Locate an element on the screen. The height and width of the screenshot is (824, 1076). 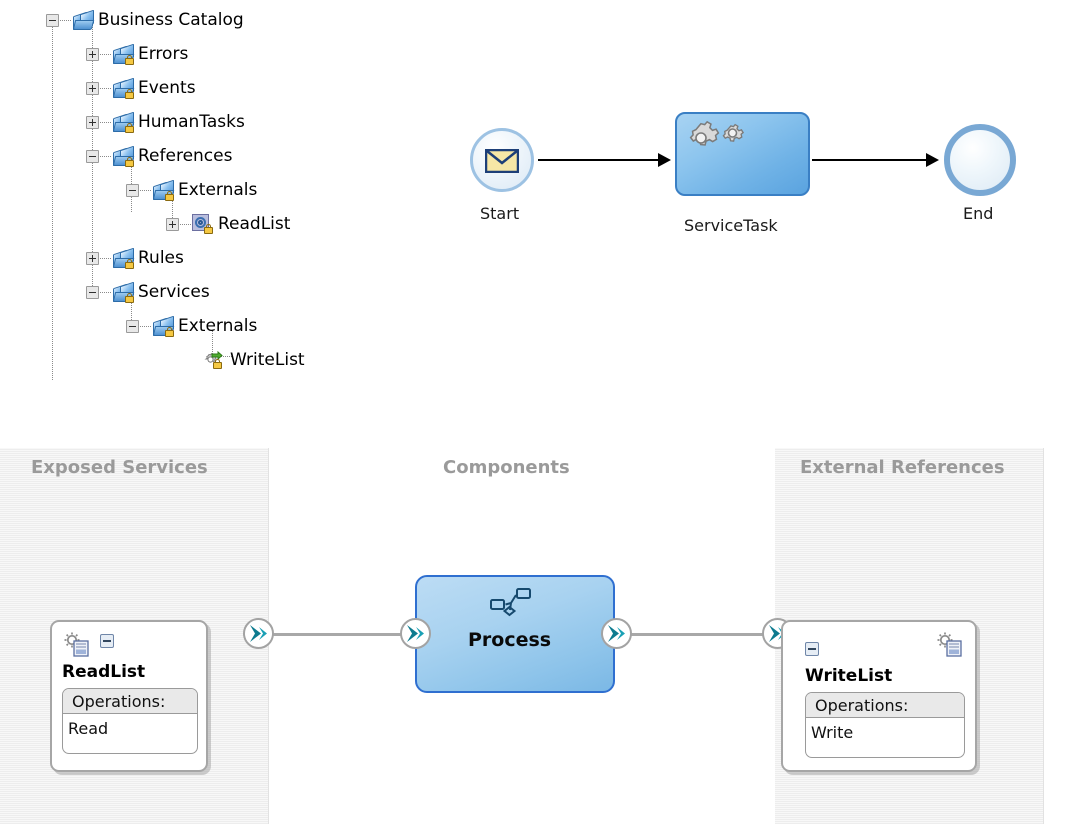
end-event-label: End is located at coordinates (978, 213).